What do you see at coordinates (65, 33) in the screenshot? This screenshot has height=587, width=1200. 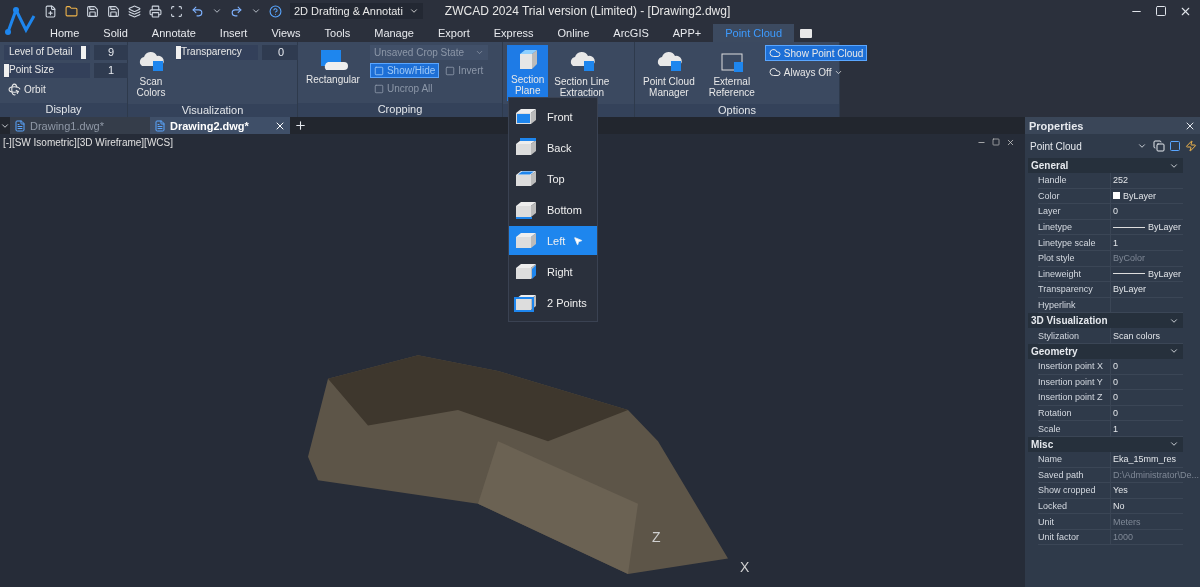 I see `ribbon-tab: Home` at bounding box center [65, 33].